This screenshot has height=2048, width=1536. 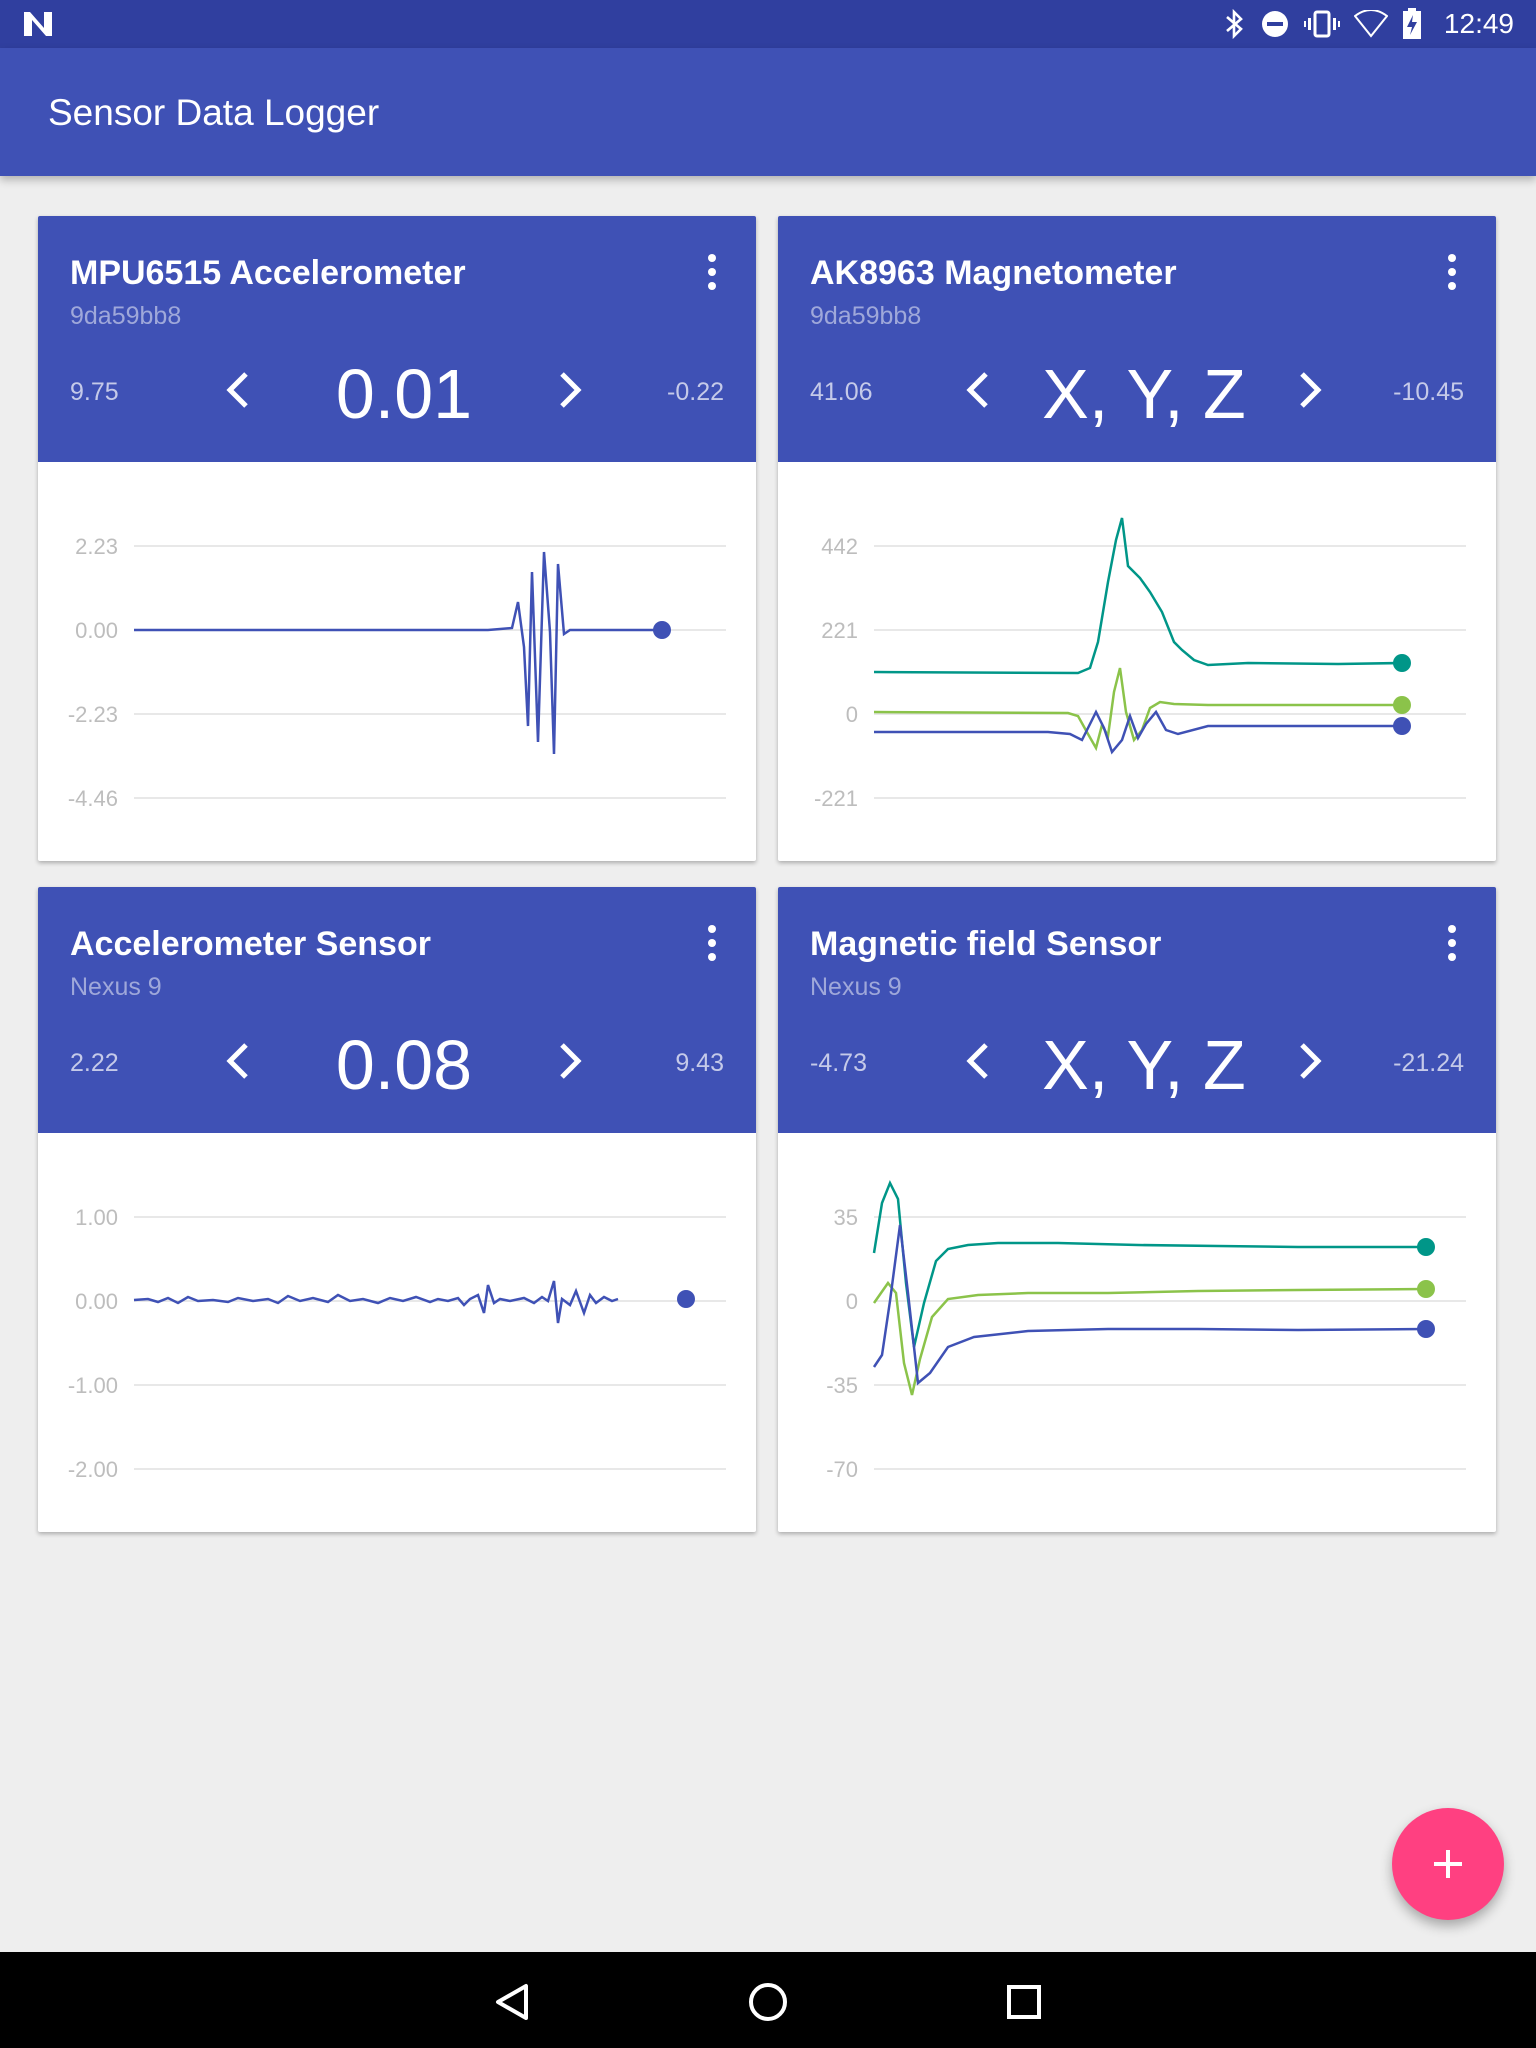 What do you see at coordinates (404, 394) in the screenshot?
I see `current-value: 0.01` at bounding box center [404, 394].